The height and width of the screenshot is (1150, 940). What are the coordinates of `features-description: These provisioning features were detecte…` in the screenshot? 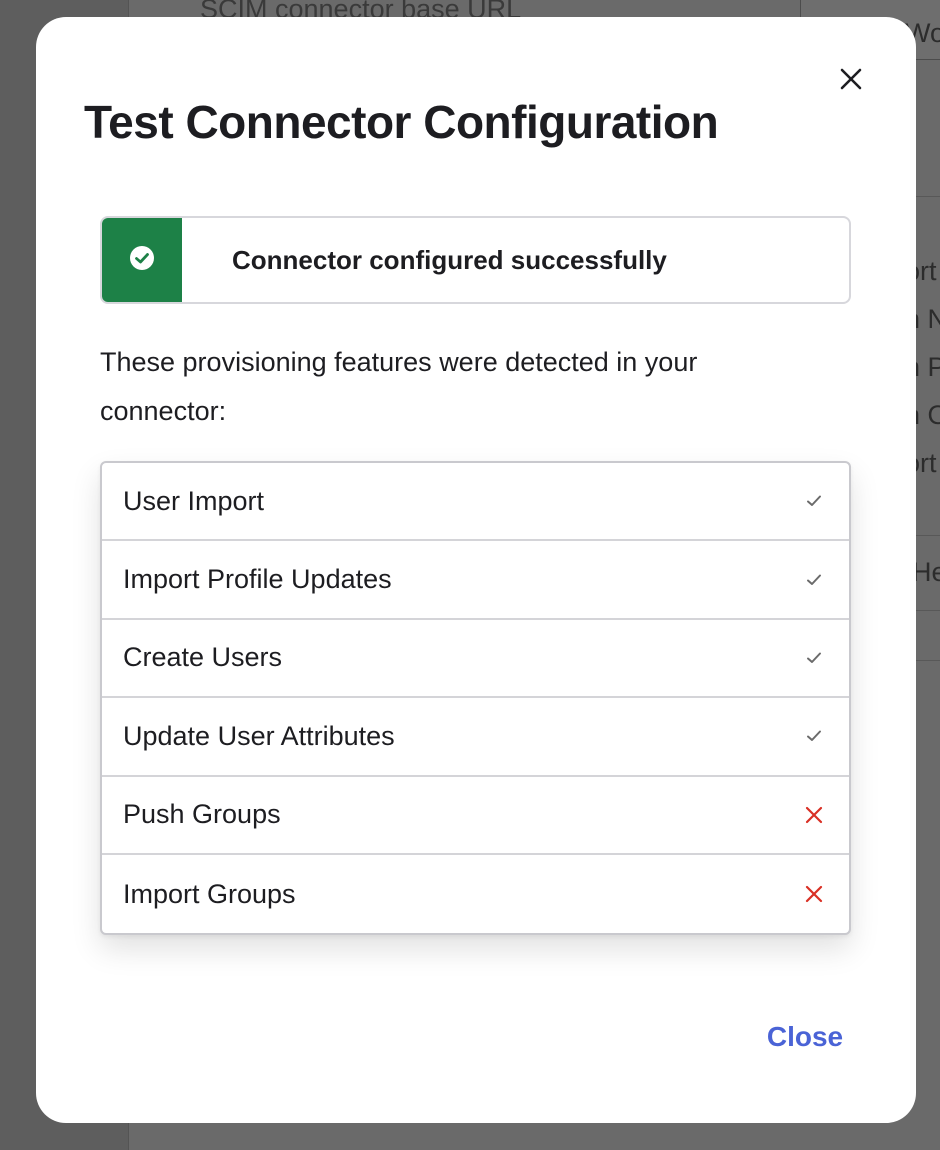 It's located at (399, 386).